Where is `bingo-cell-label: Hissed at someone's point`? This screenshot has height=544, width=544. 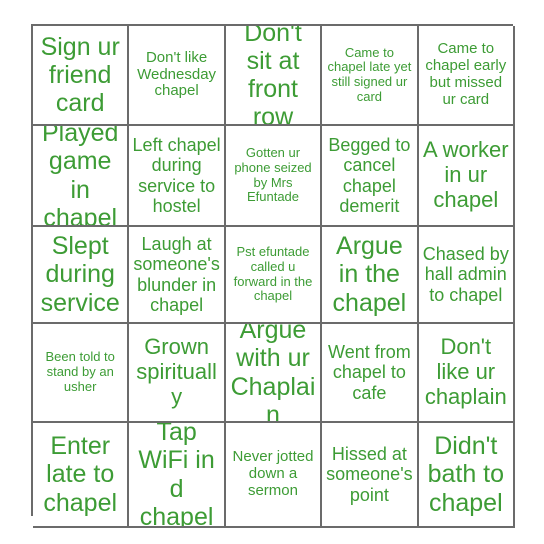
bingo-cell-label: Hissed at someone's point is located at coordinates (369, 474).